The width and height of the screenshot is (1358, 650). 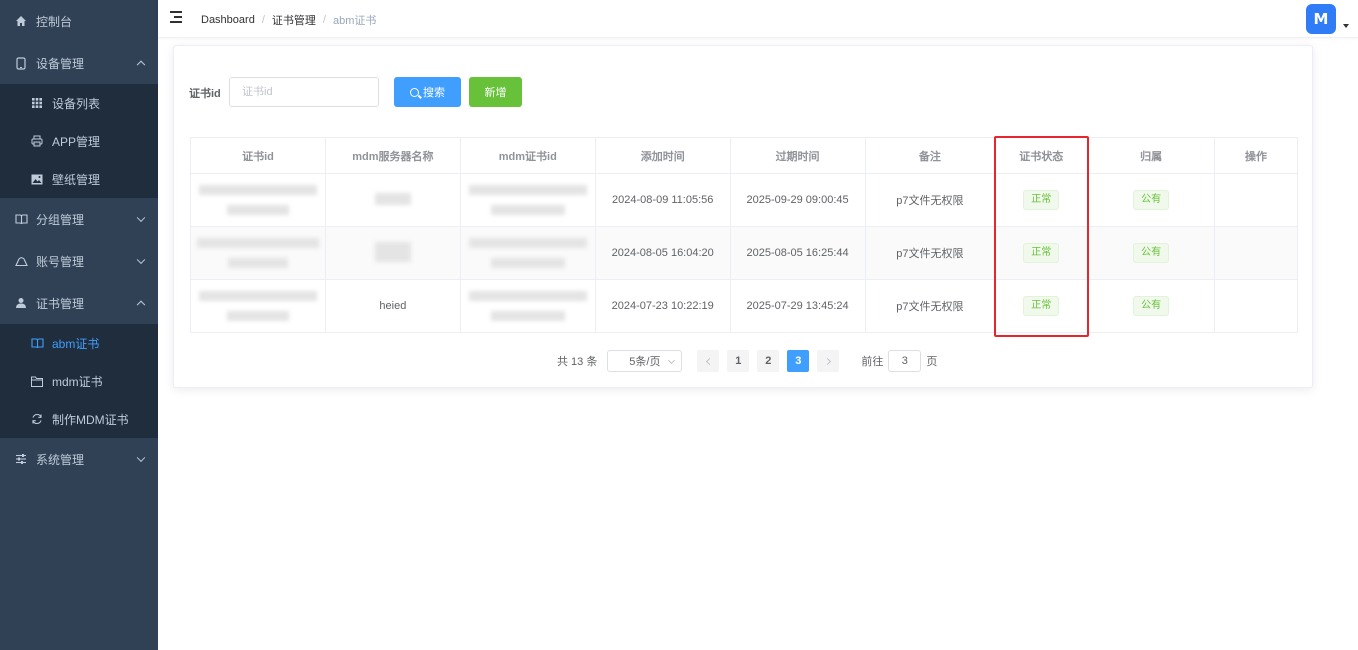 I want to click on column-header-owner: 归属, so click(x=1151, y=155).